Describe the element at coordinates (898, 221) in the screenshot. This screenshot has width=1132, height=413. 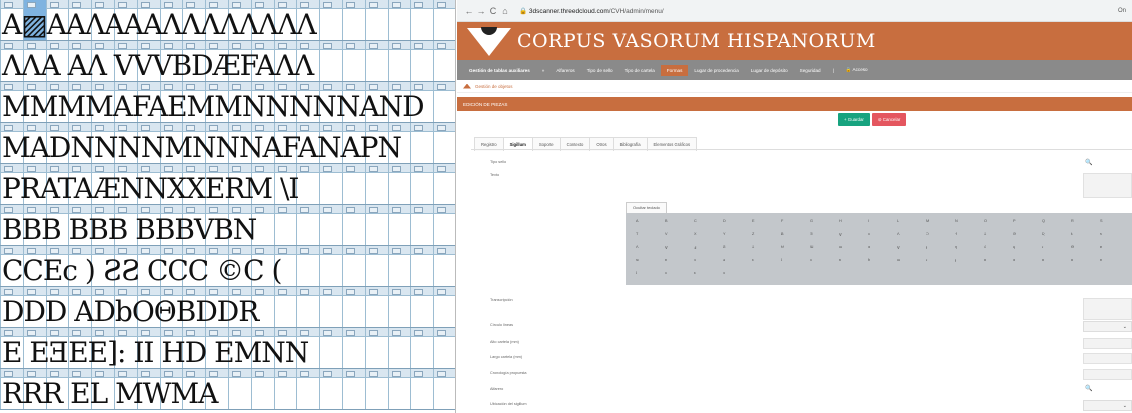
I see `keyboard-key: L` at that location.